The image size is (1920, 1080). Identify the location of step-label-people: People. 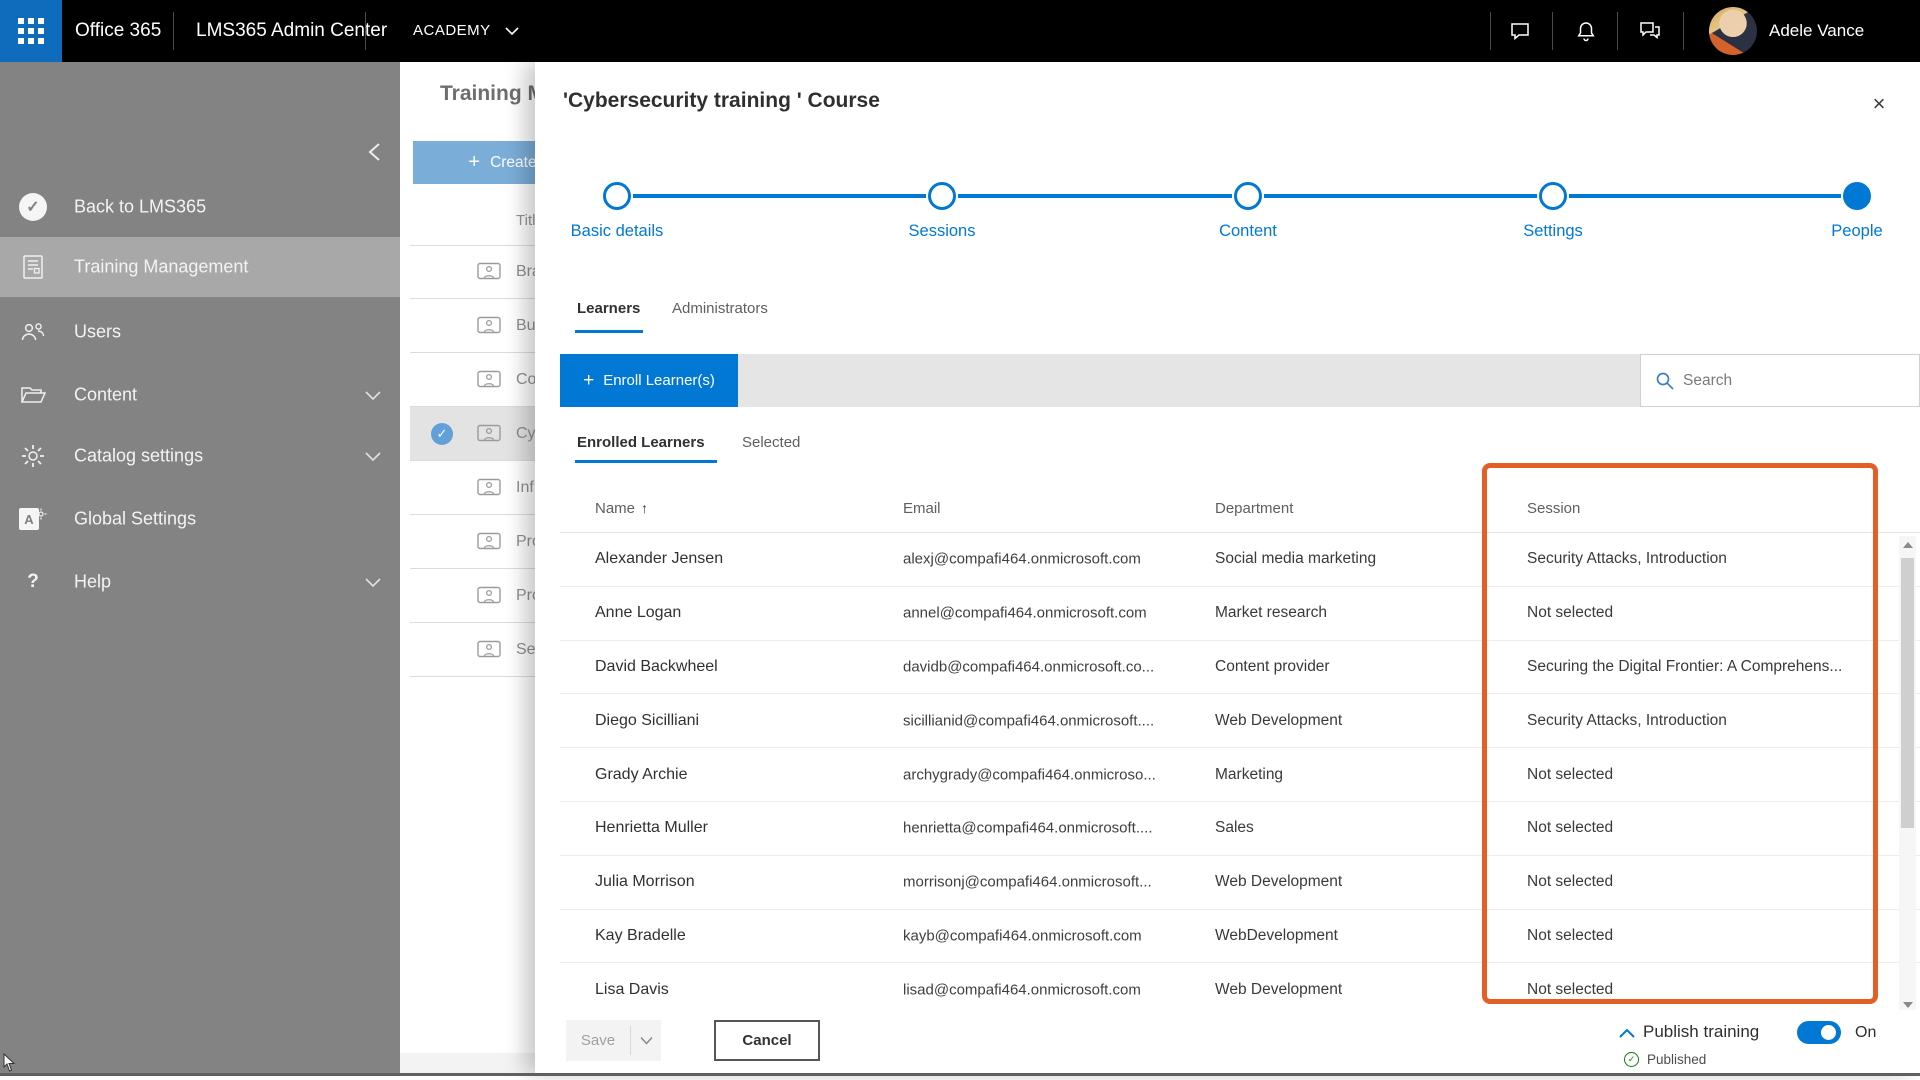
(1838, 231).